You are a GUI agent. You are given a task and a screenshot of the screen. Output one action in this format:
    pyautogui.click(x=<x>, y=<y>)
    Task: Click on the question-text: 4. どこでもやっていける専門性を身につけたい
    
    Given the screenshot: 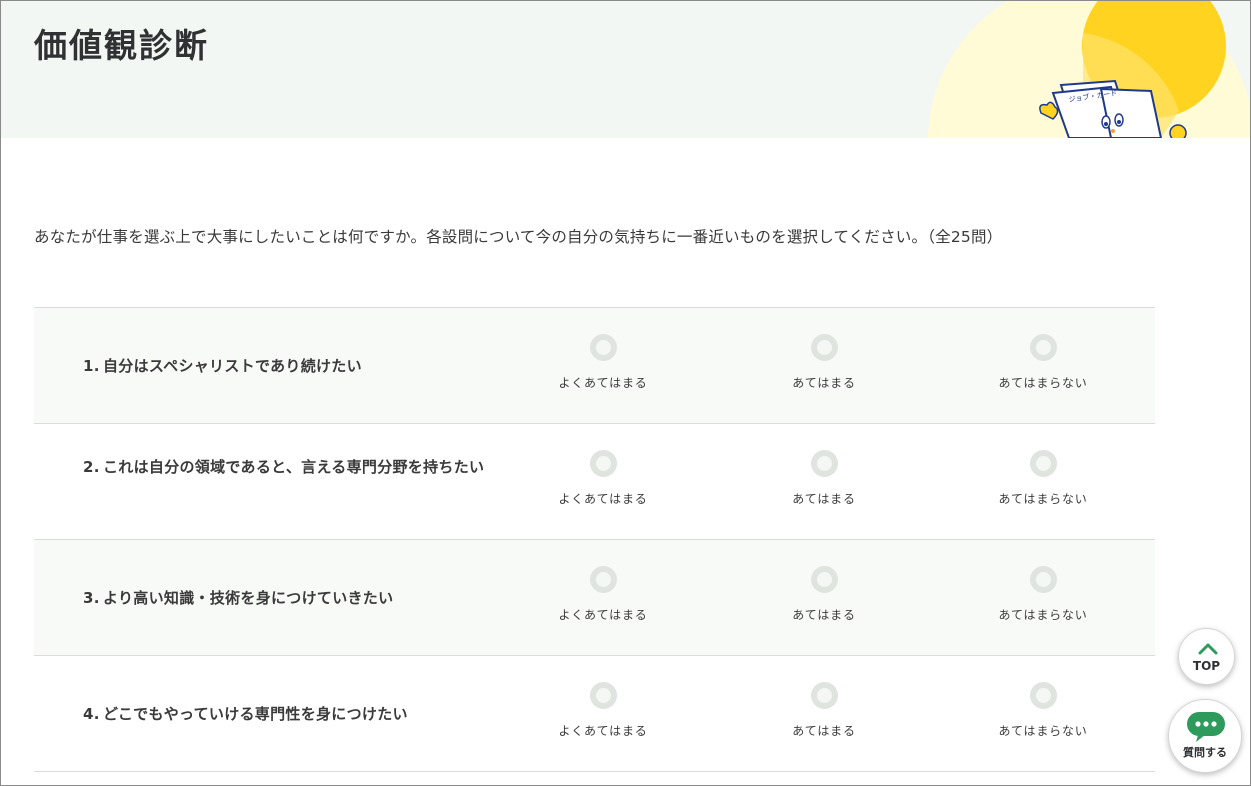 What is the action you would take?
    pyautogui.click(x=285, y=714)
    